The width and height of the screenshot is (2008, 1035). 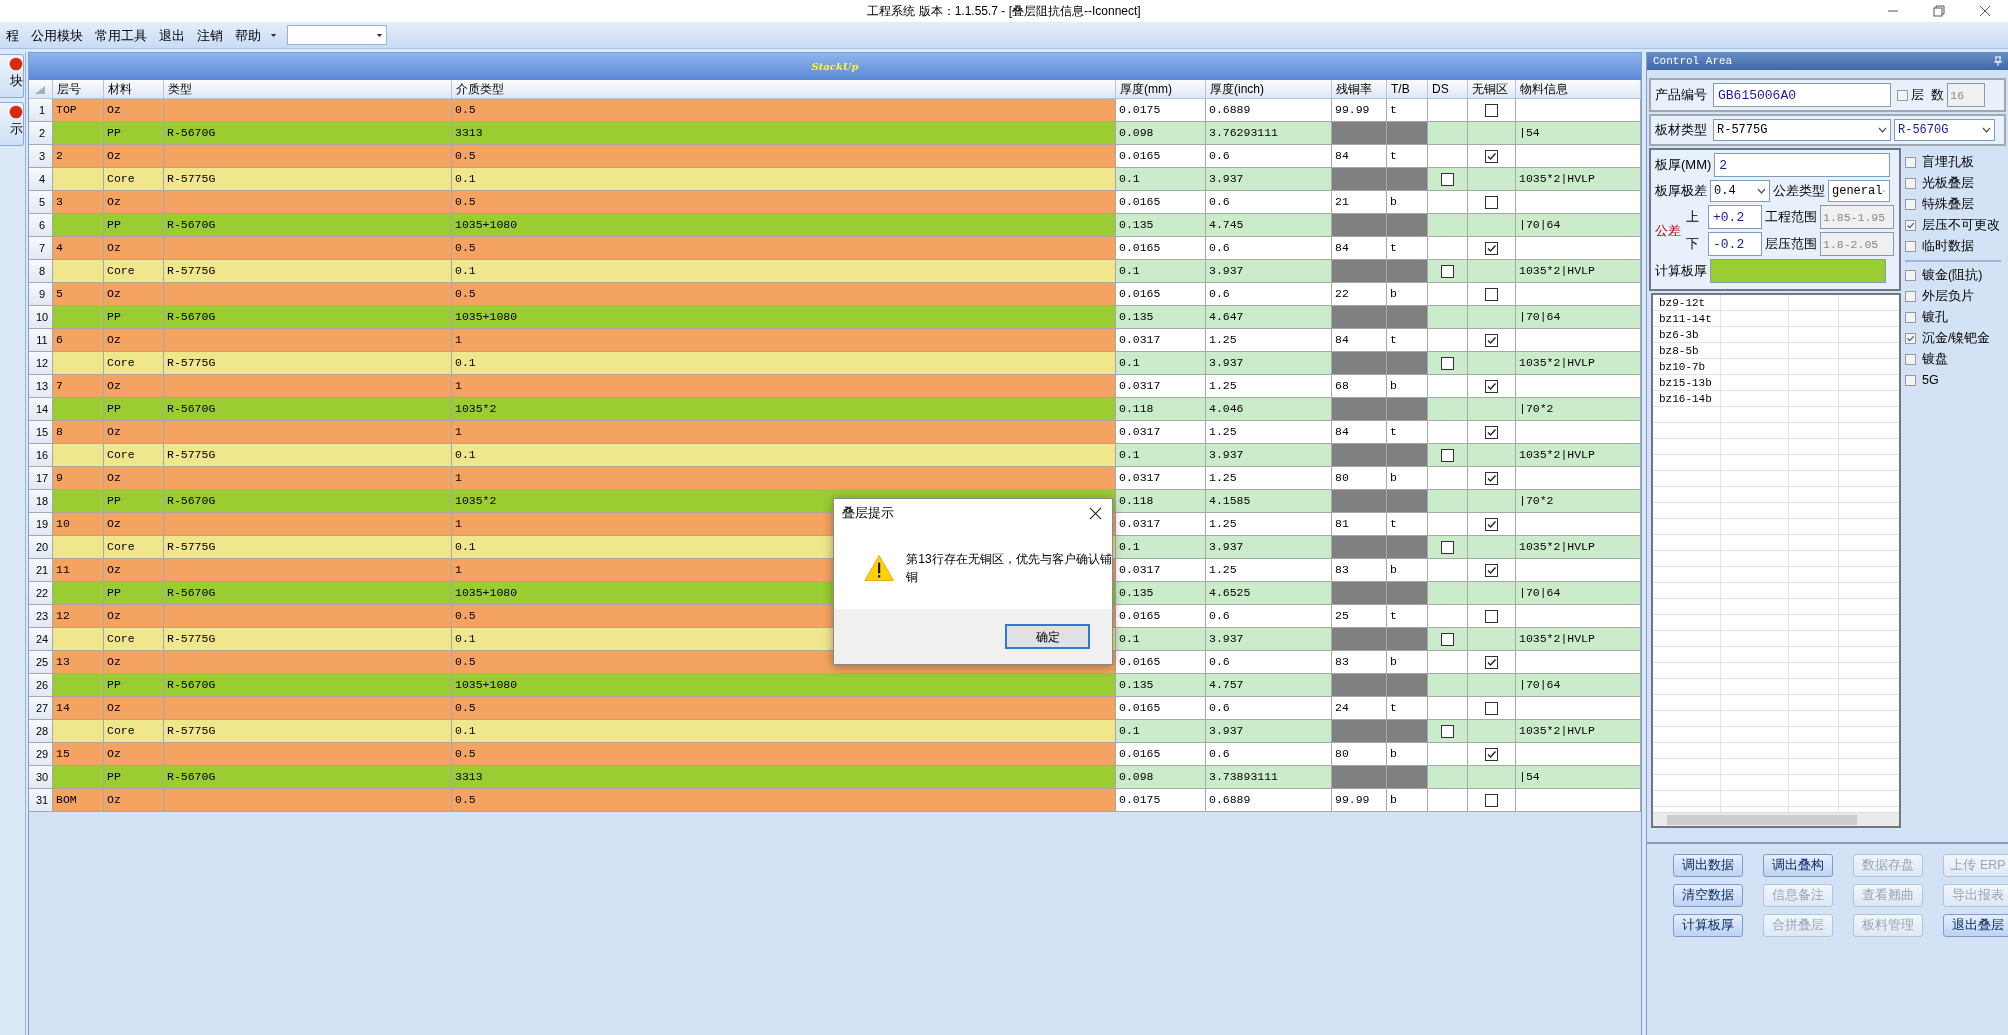 I want to click on close-icon, so click(x=1095, y=513).